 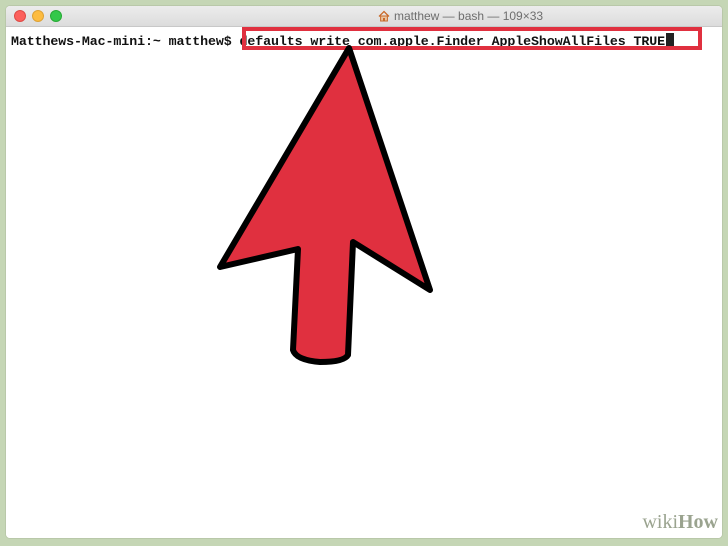 What do you see at coordinates (660, 522) in the screenshot?
I see `watermark-prefix: wiki` at bounding box center [660, 522].